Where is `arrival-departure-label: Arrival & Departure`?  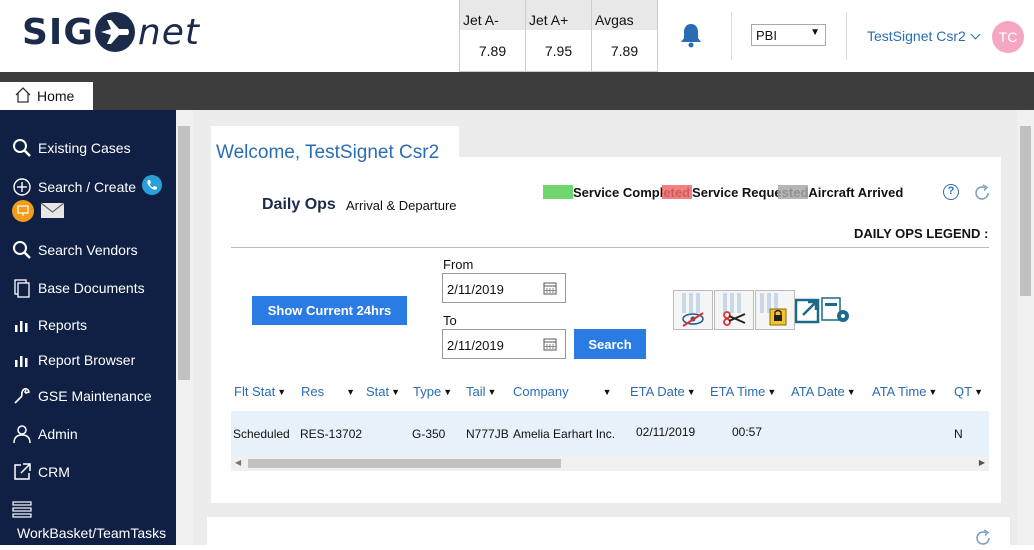
arrival-departure-label: Arrival & Departure is located at coordinates (401, 205).